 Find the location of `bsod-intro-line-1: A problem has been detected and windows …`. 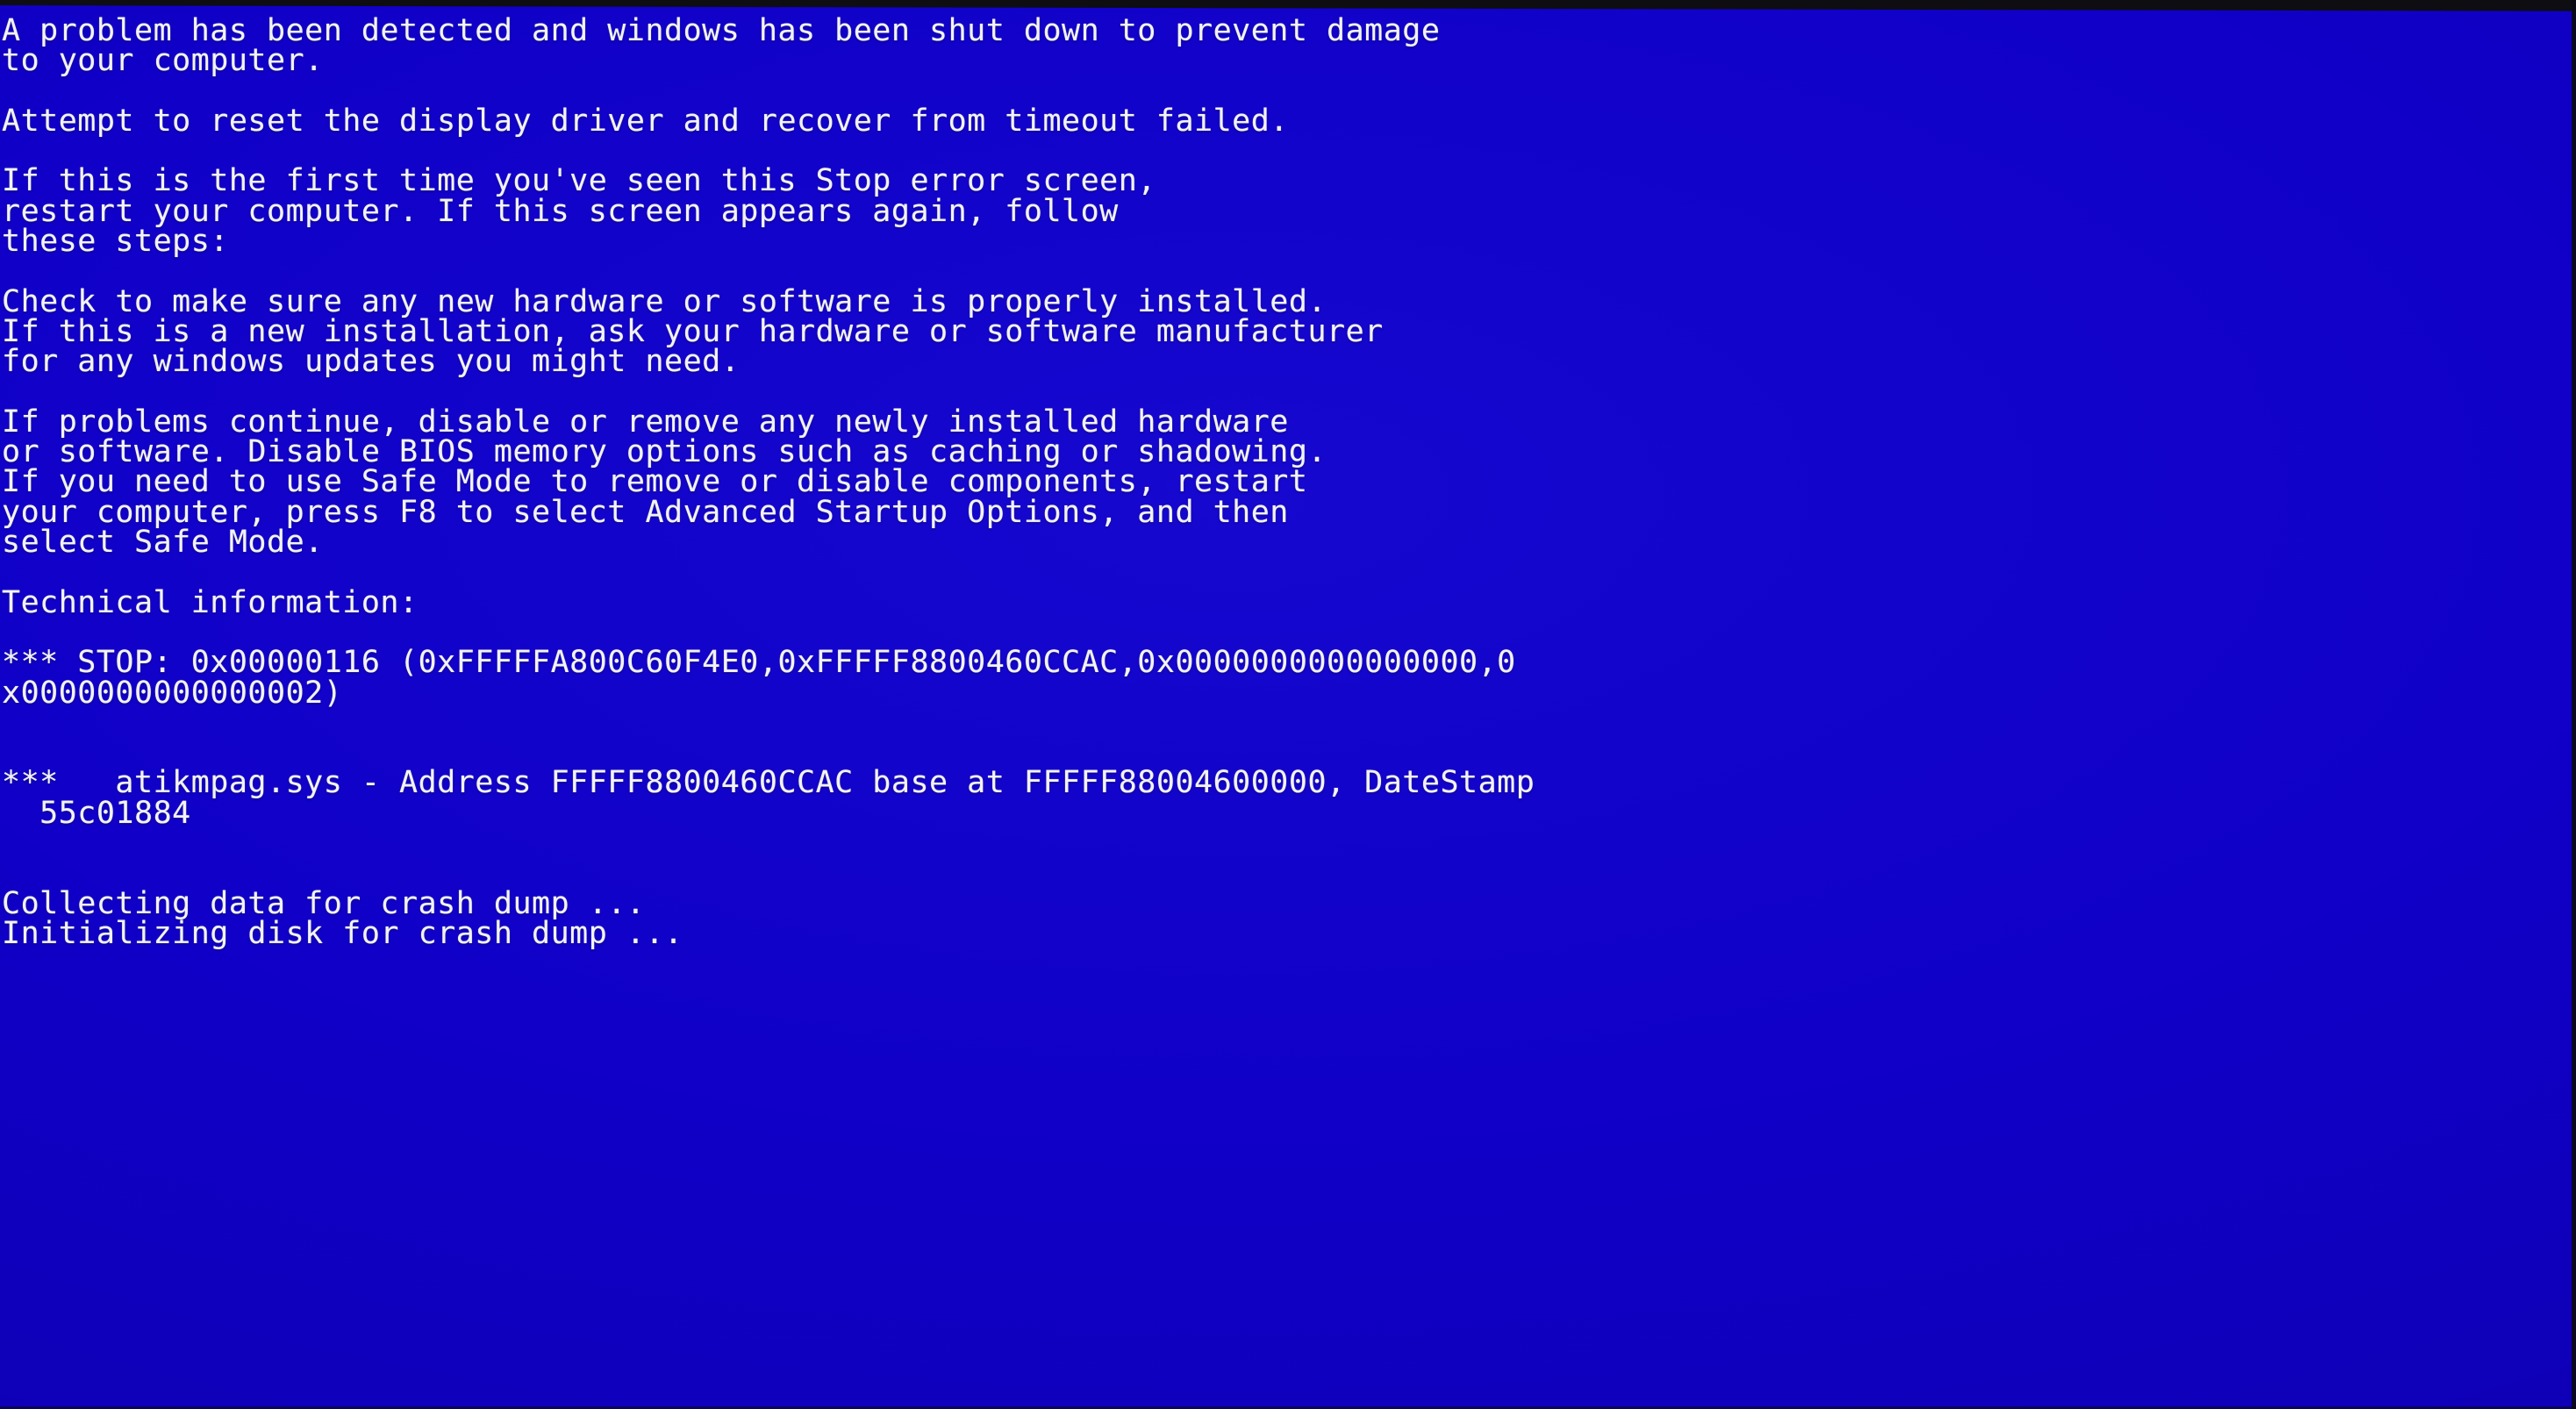

bsod-intro-line-1: A problem has been detected and windows … is located at coordinates (721, 30).